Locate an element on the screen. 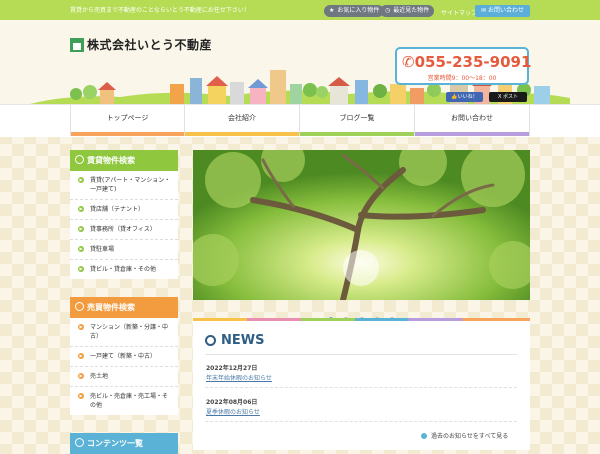  sale-search-header: 売買物件検索 is located at coordinates (124, 307).